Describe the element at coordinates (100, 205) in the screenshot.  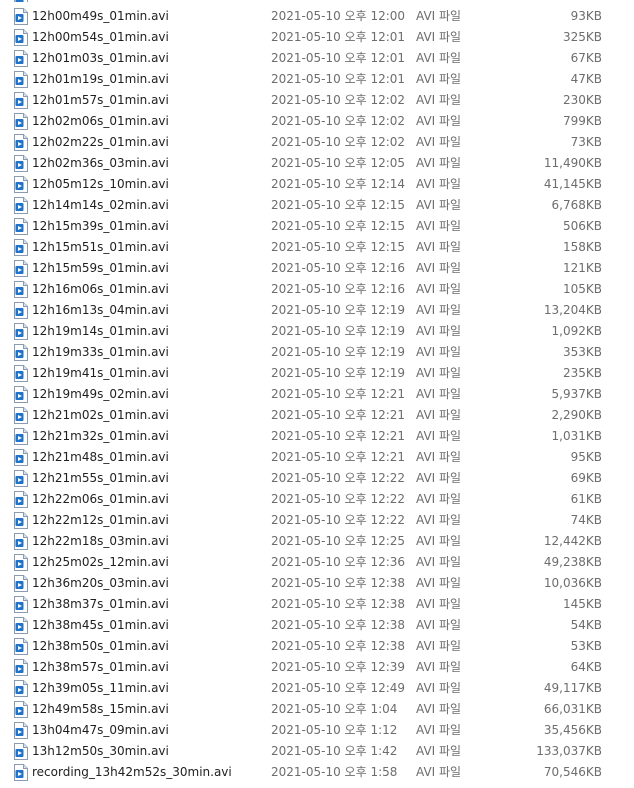
I see `file-name: 12h14m14s_02min.avi` at that location.